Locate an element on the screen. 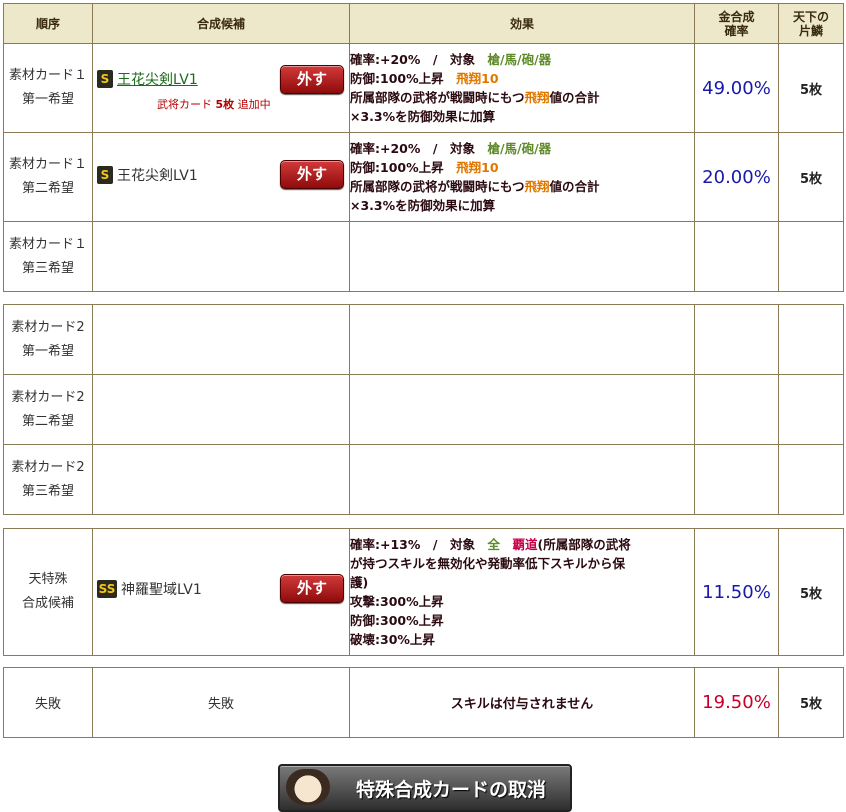 Image resolution: width=846 pixels, height=812 pixels. header-order: 順序 is located at coordinates (48, 23).